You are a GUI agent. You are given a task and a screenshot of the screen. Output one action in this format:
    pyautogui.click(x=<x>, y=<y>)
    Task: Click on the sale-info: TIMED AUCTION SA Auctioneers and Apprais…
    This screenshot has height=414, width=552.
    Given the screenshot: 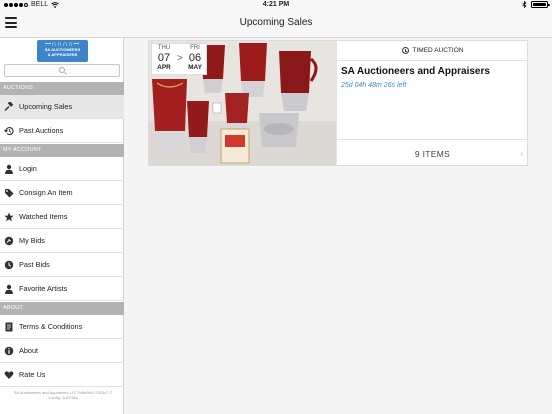 What is the action you would take?
    pyautogui.click(x=432, y=103)
    